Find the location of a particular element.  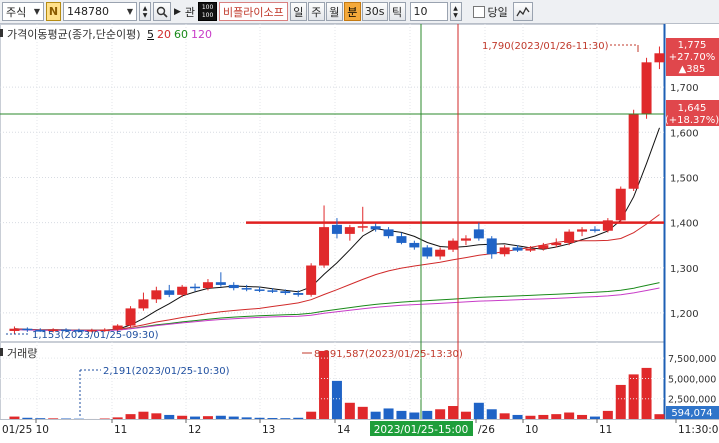

period-tab-3: 분 is located at coordinates (352, 11).